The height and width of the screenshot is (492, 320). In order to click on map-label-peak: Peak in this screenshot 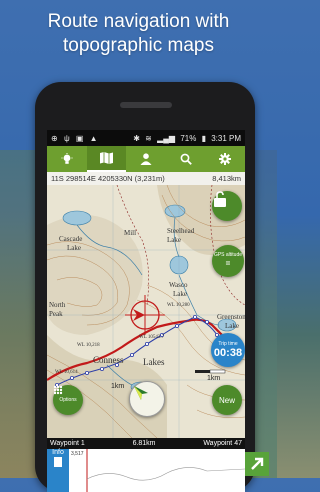, I will do `click(56, 314)`.